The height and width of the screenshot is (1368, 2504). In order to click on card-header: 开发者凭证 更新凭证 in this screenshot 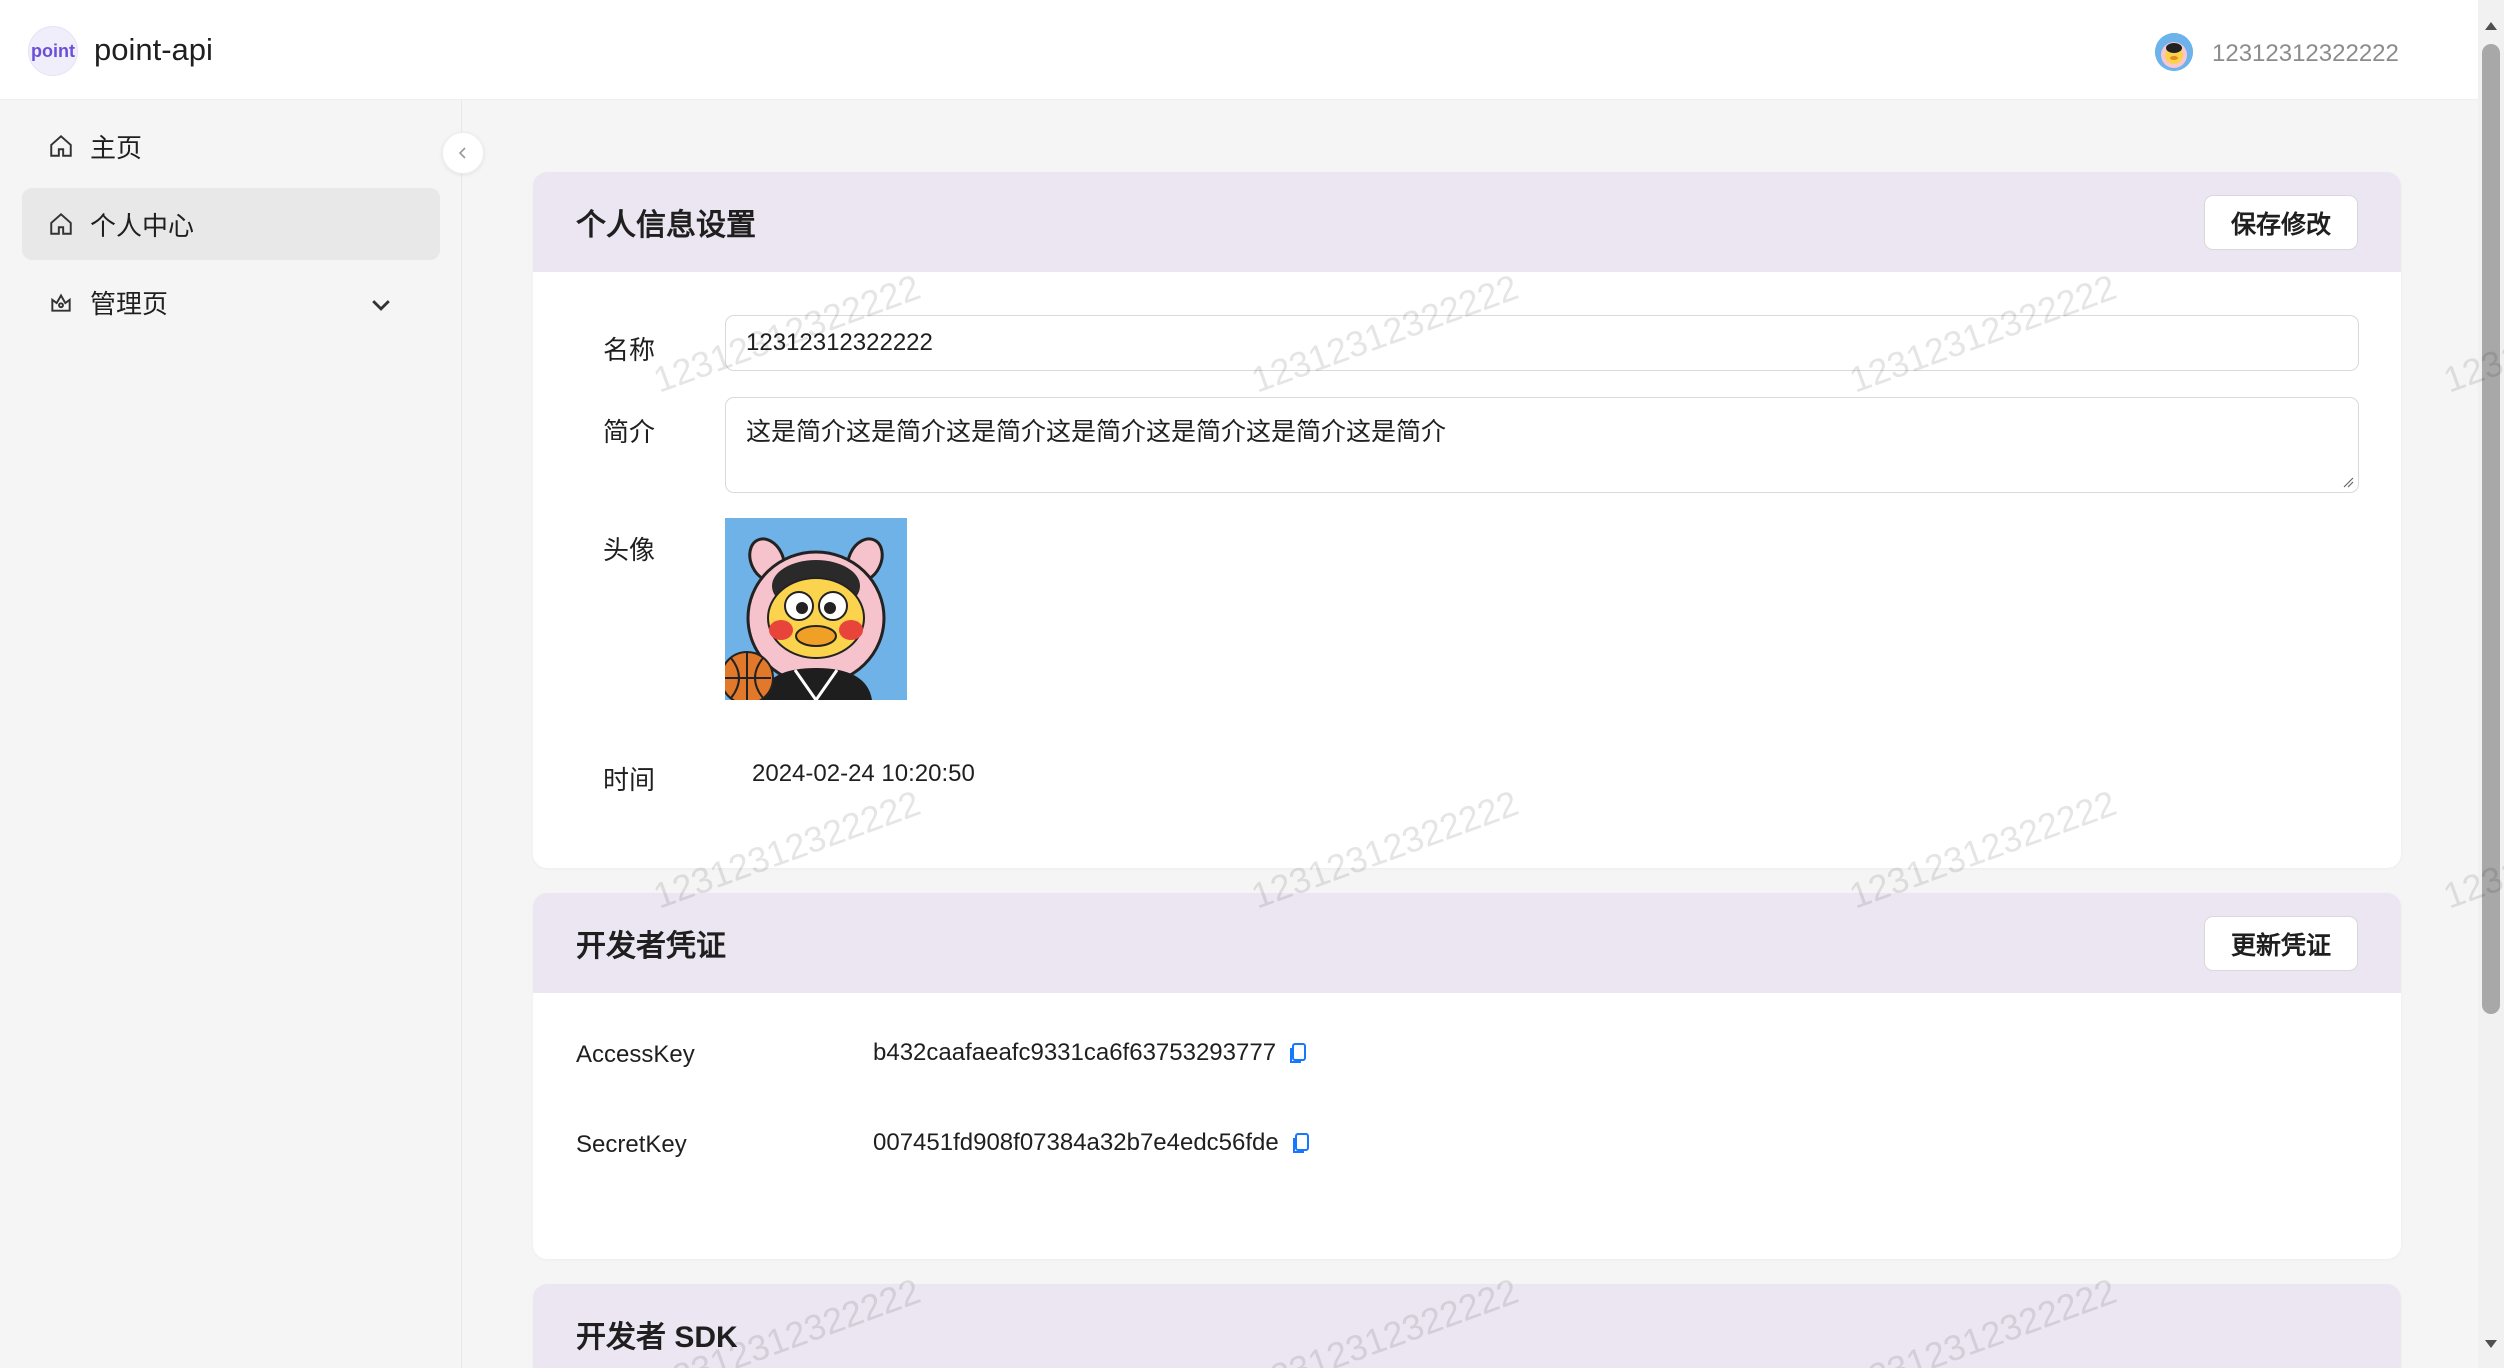, I will do `click(1467, 943)`.